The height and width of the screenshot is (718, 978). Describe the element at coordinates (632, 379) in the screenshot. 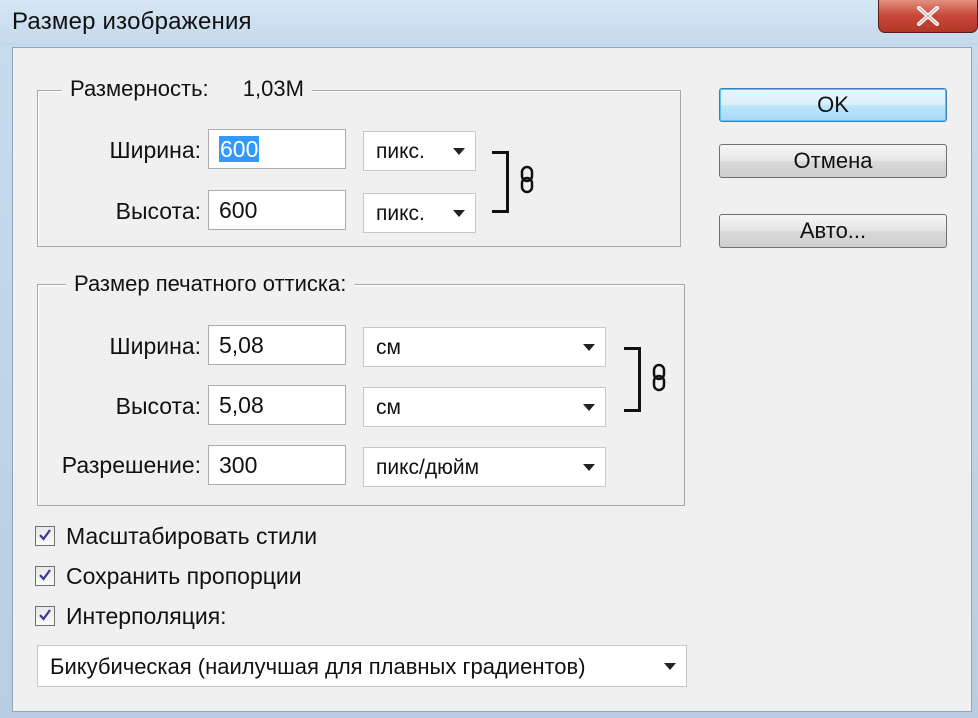

I see `document-link-bracket` at that location.